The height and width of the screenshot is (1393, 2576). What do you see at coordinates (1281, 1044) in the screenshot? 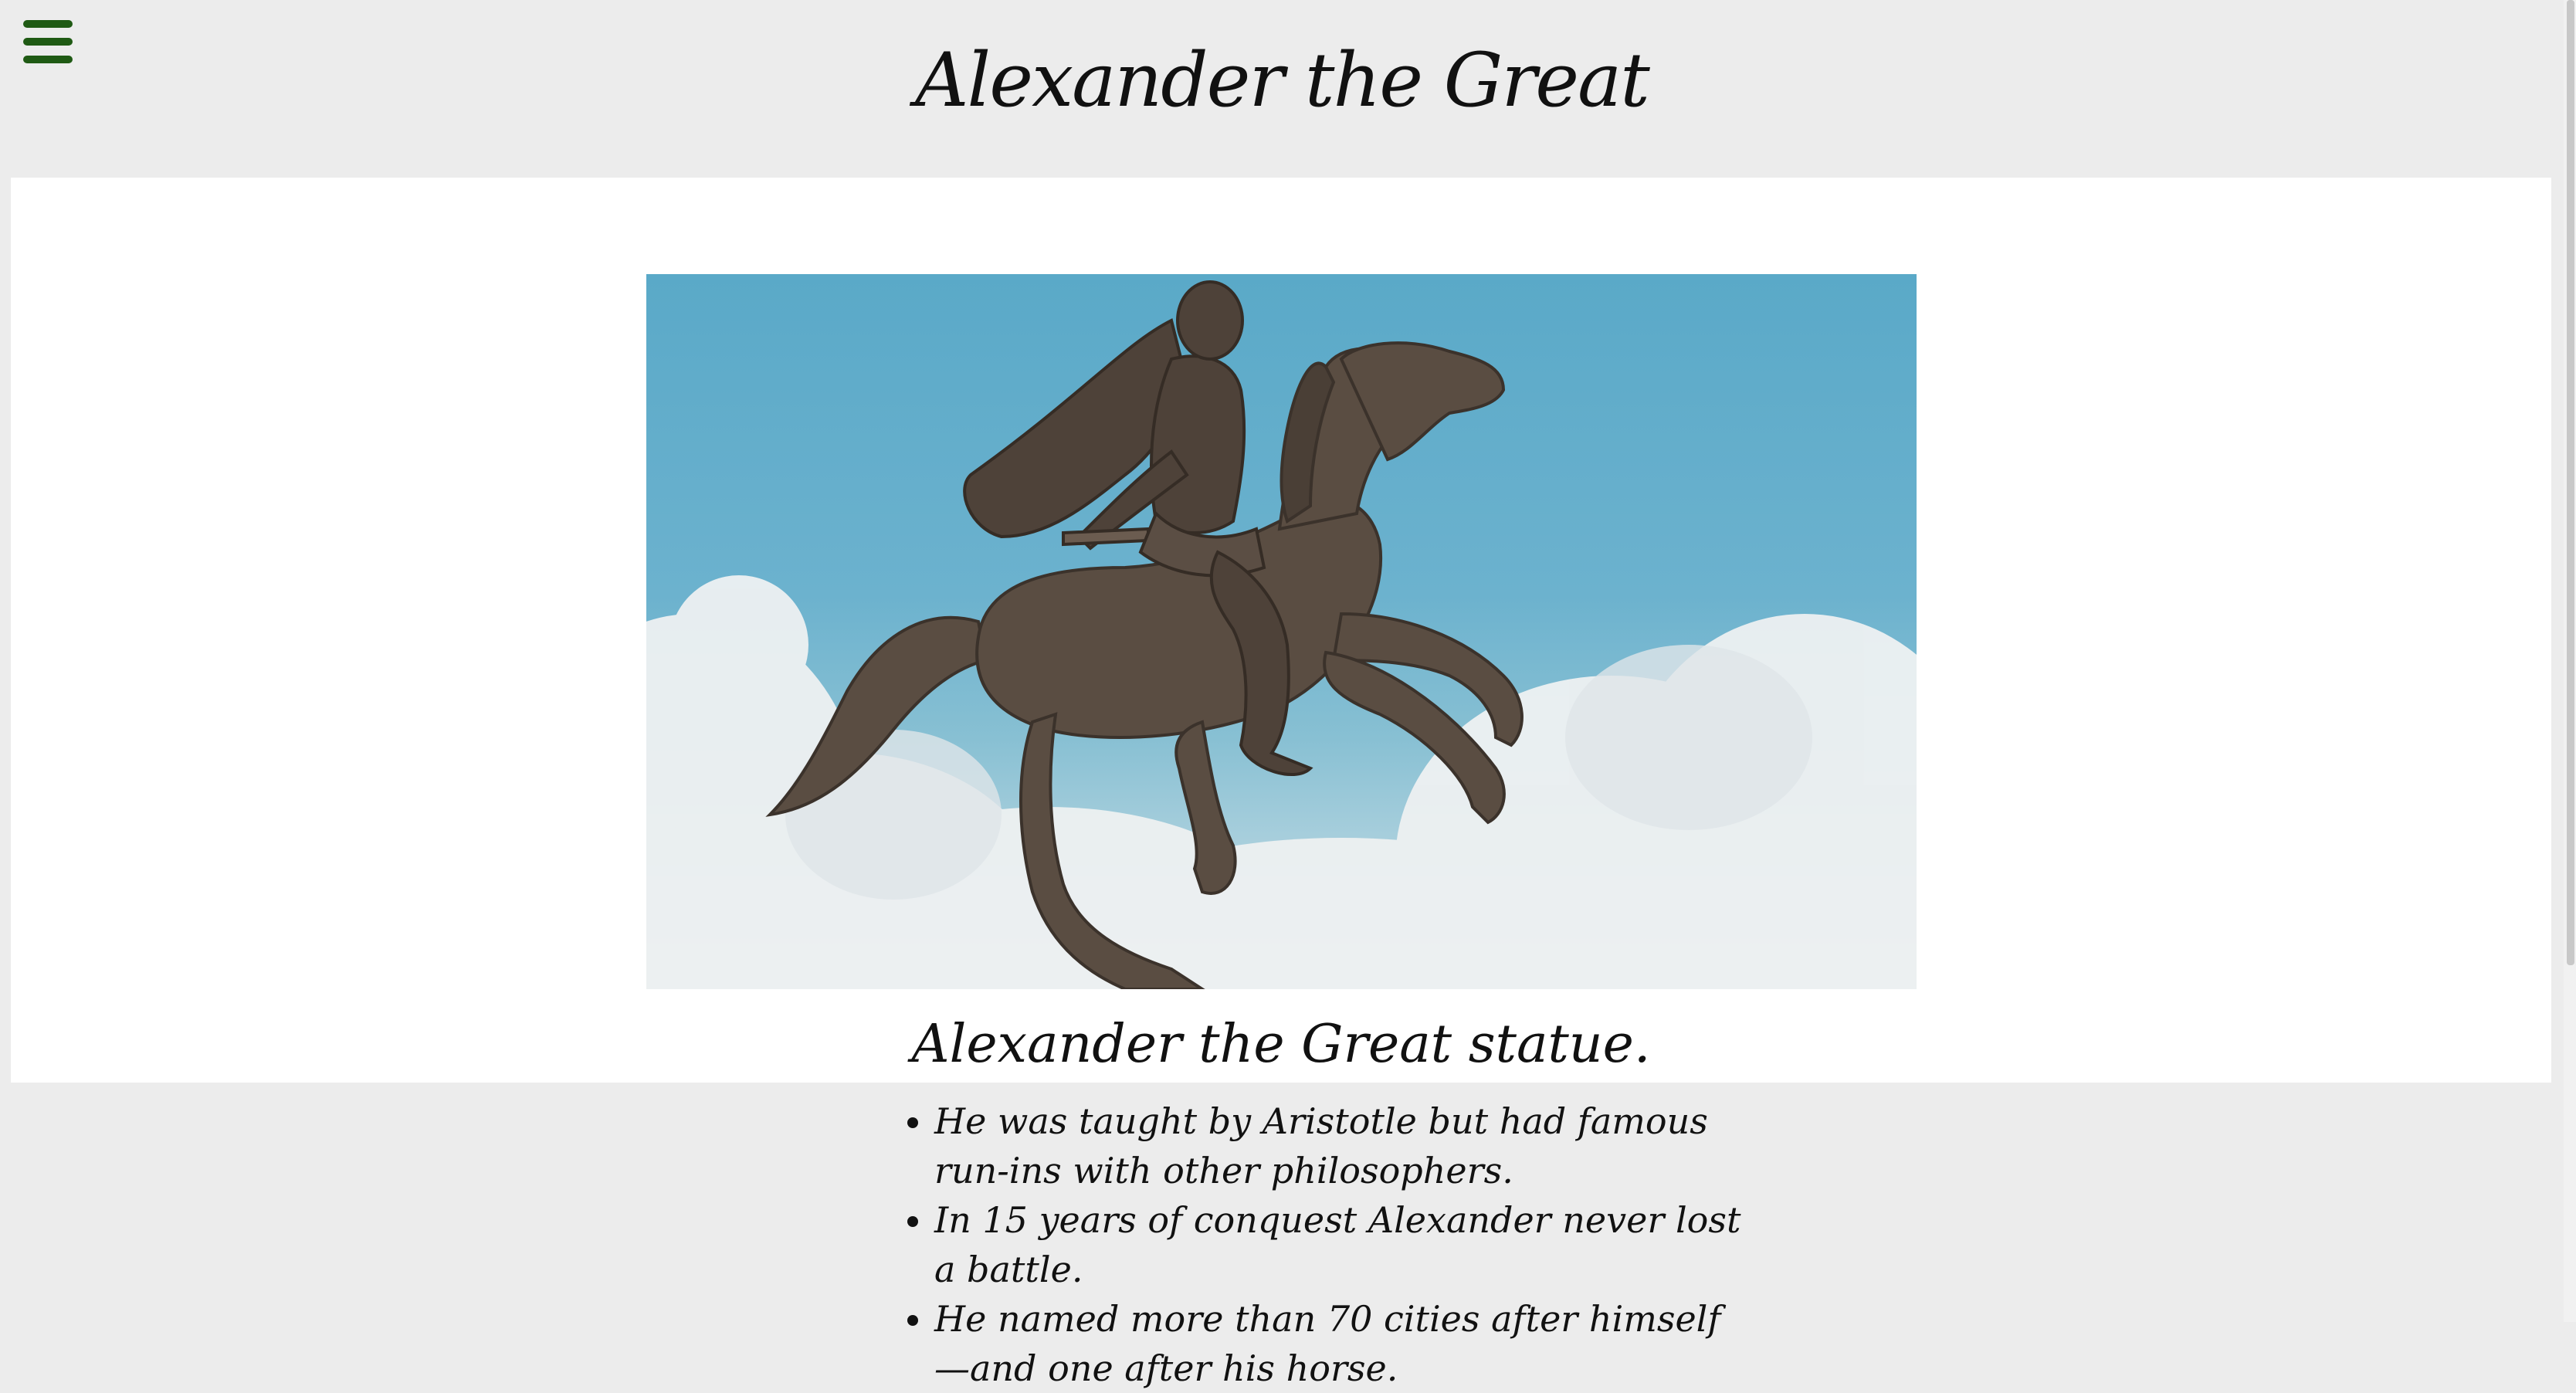
I see `image-caption: Alexander the Great statue.` at bounding box center [1281, 1044].